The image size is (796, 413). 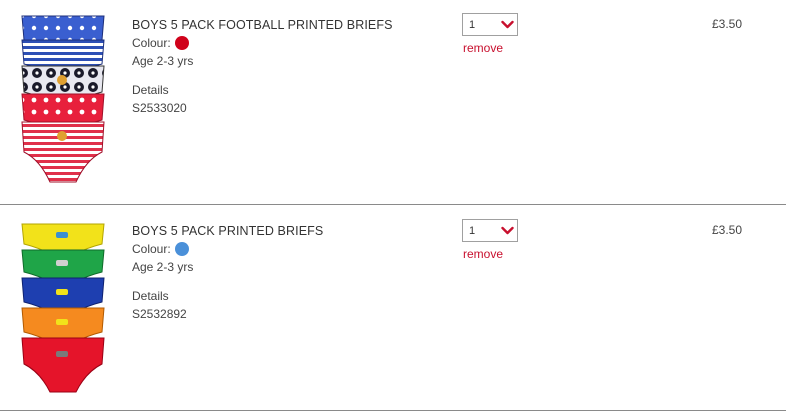 What do you see at coordinates (287, 25) in the screenshot?
I see `product-title: BOYS 5 PACK FOOTBALL PRINTED BRIEFS` at bounding box center [287, 25].